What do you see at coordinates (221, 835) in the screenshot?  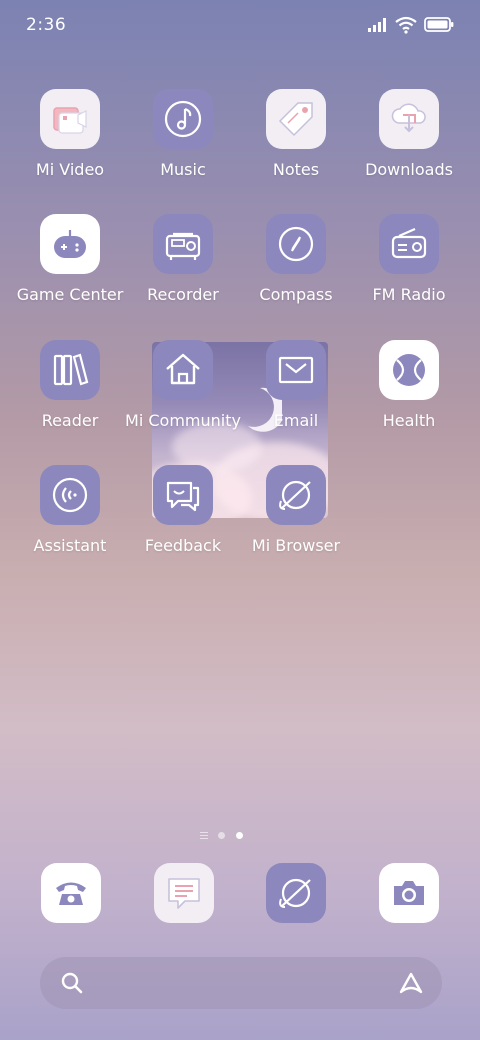 I see `page-dot` at bounding box center [221, 835].